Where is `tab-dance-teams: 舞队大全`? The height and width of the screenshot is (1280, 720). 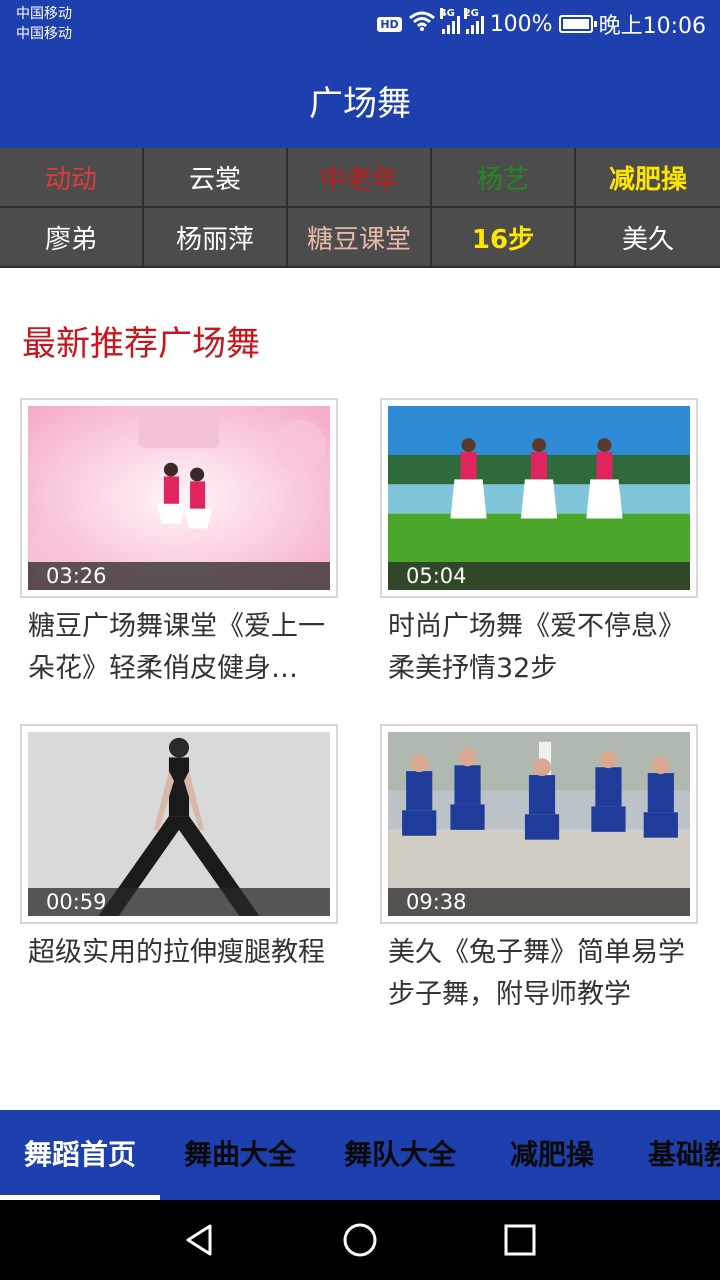 tab-dance-teams: 舞队大全 is located at coordinates (400, 1155).